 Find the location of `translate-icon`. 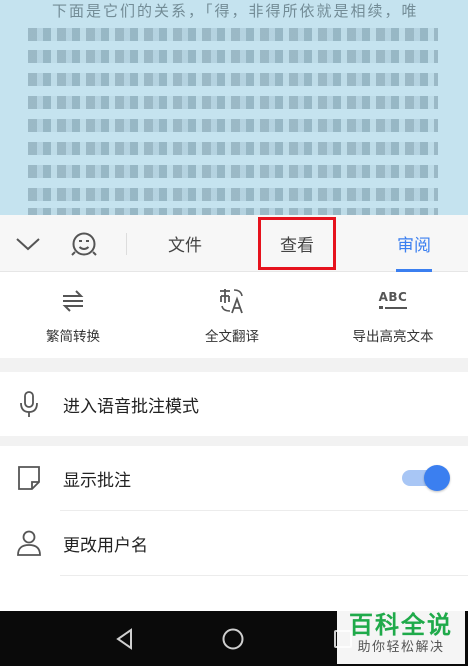

translate-icon is located at coordinates (232, 301).